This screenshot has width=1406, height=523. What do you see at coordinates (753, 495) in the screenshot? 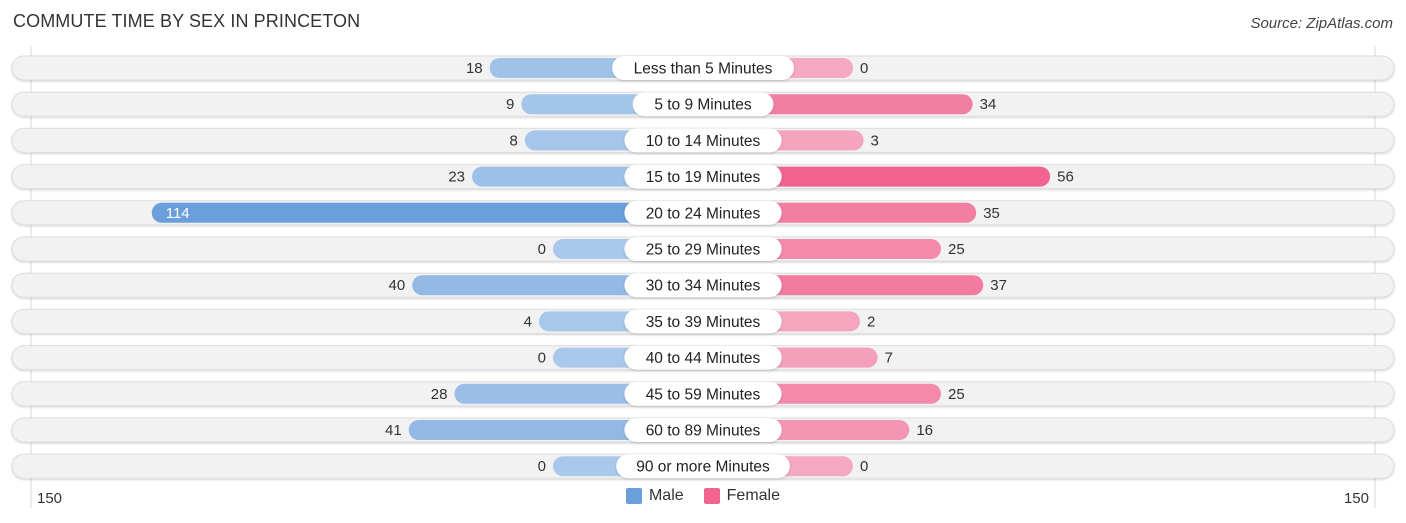
I see `legend-label-female: Female` at bounding box center [753, 495].